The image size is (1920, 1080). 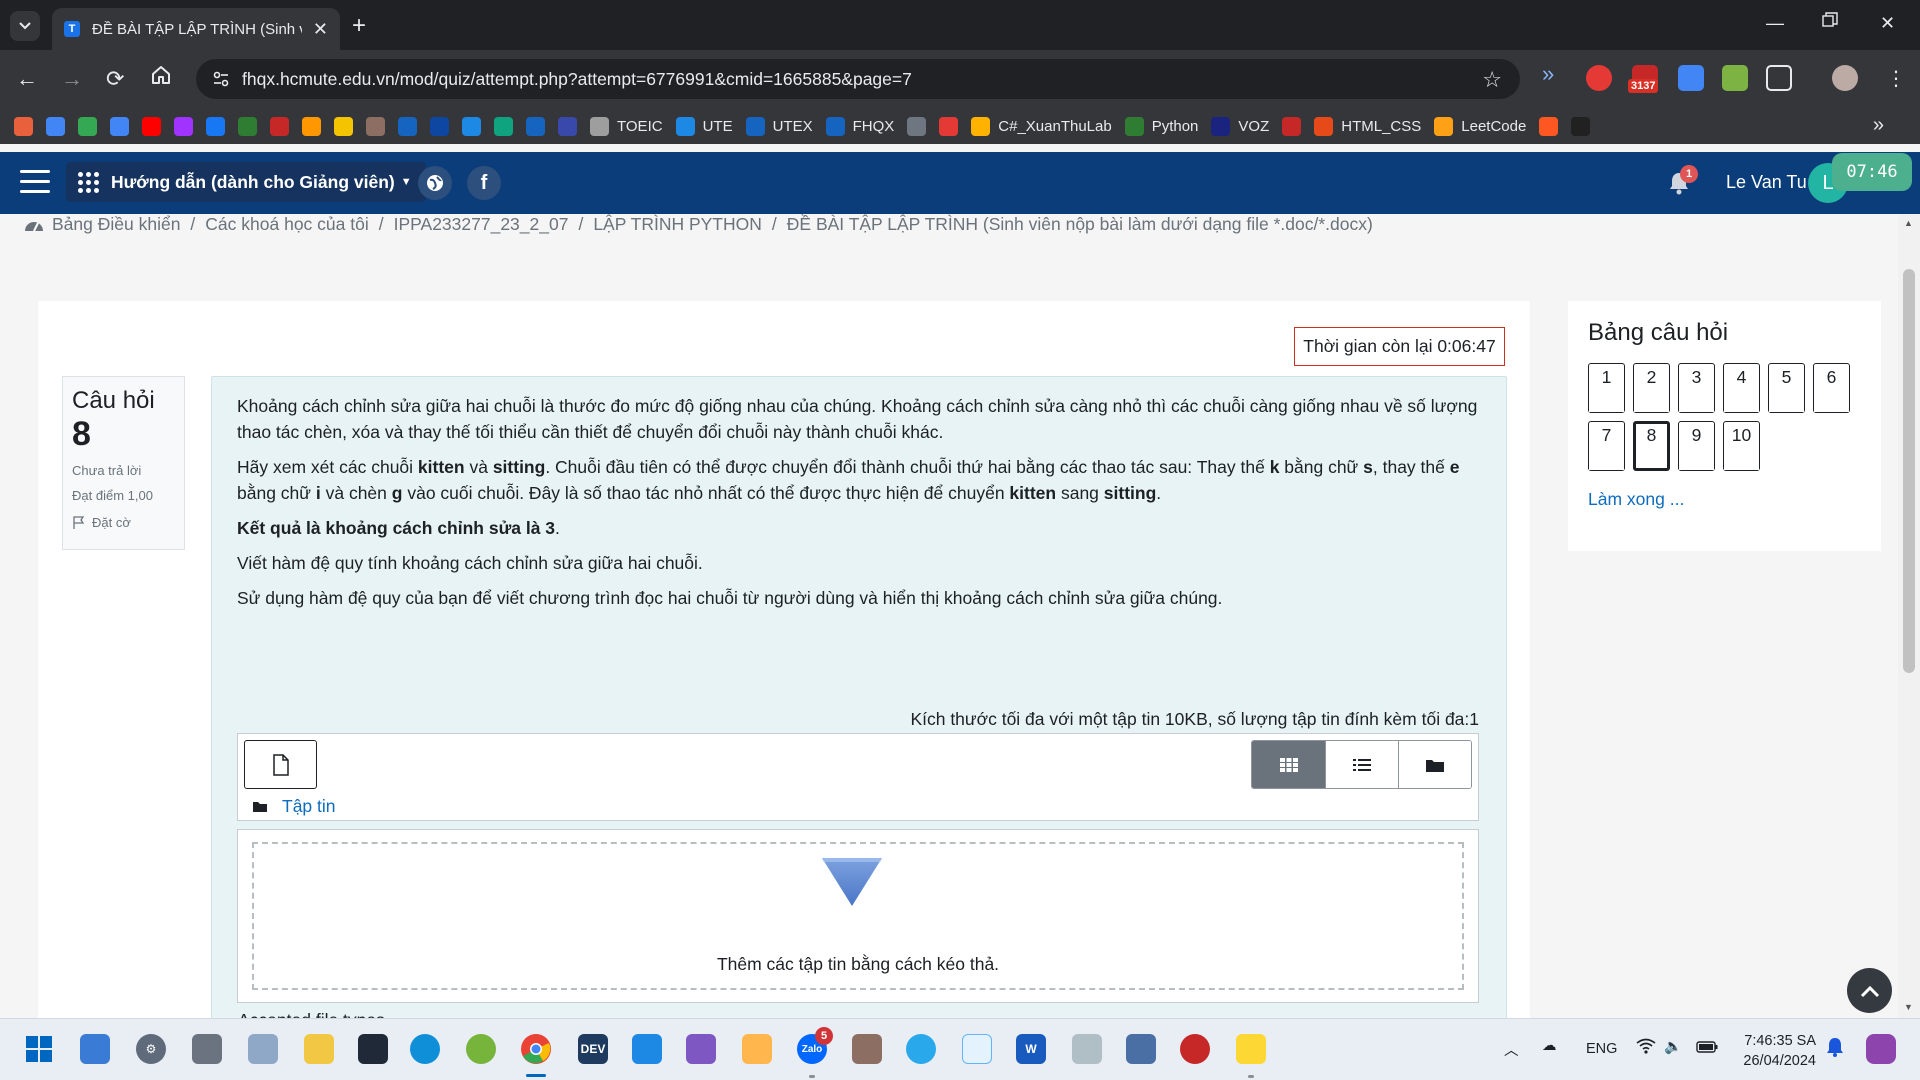 I want to click on back-arrow-icon: ←, so click(x=27, y=79).